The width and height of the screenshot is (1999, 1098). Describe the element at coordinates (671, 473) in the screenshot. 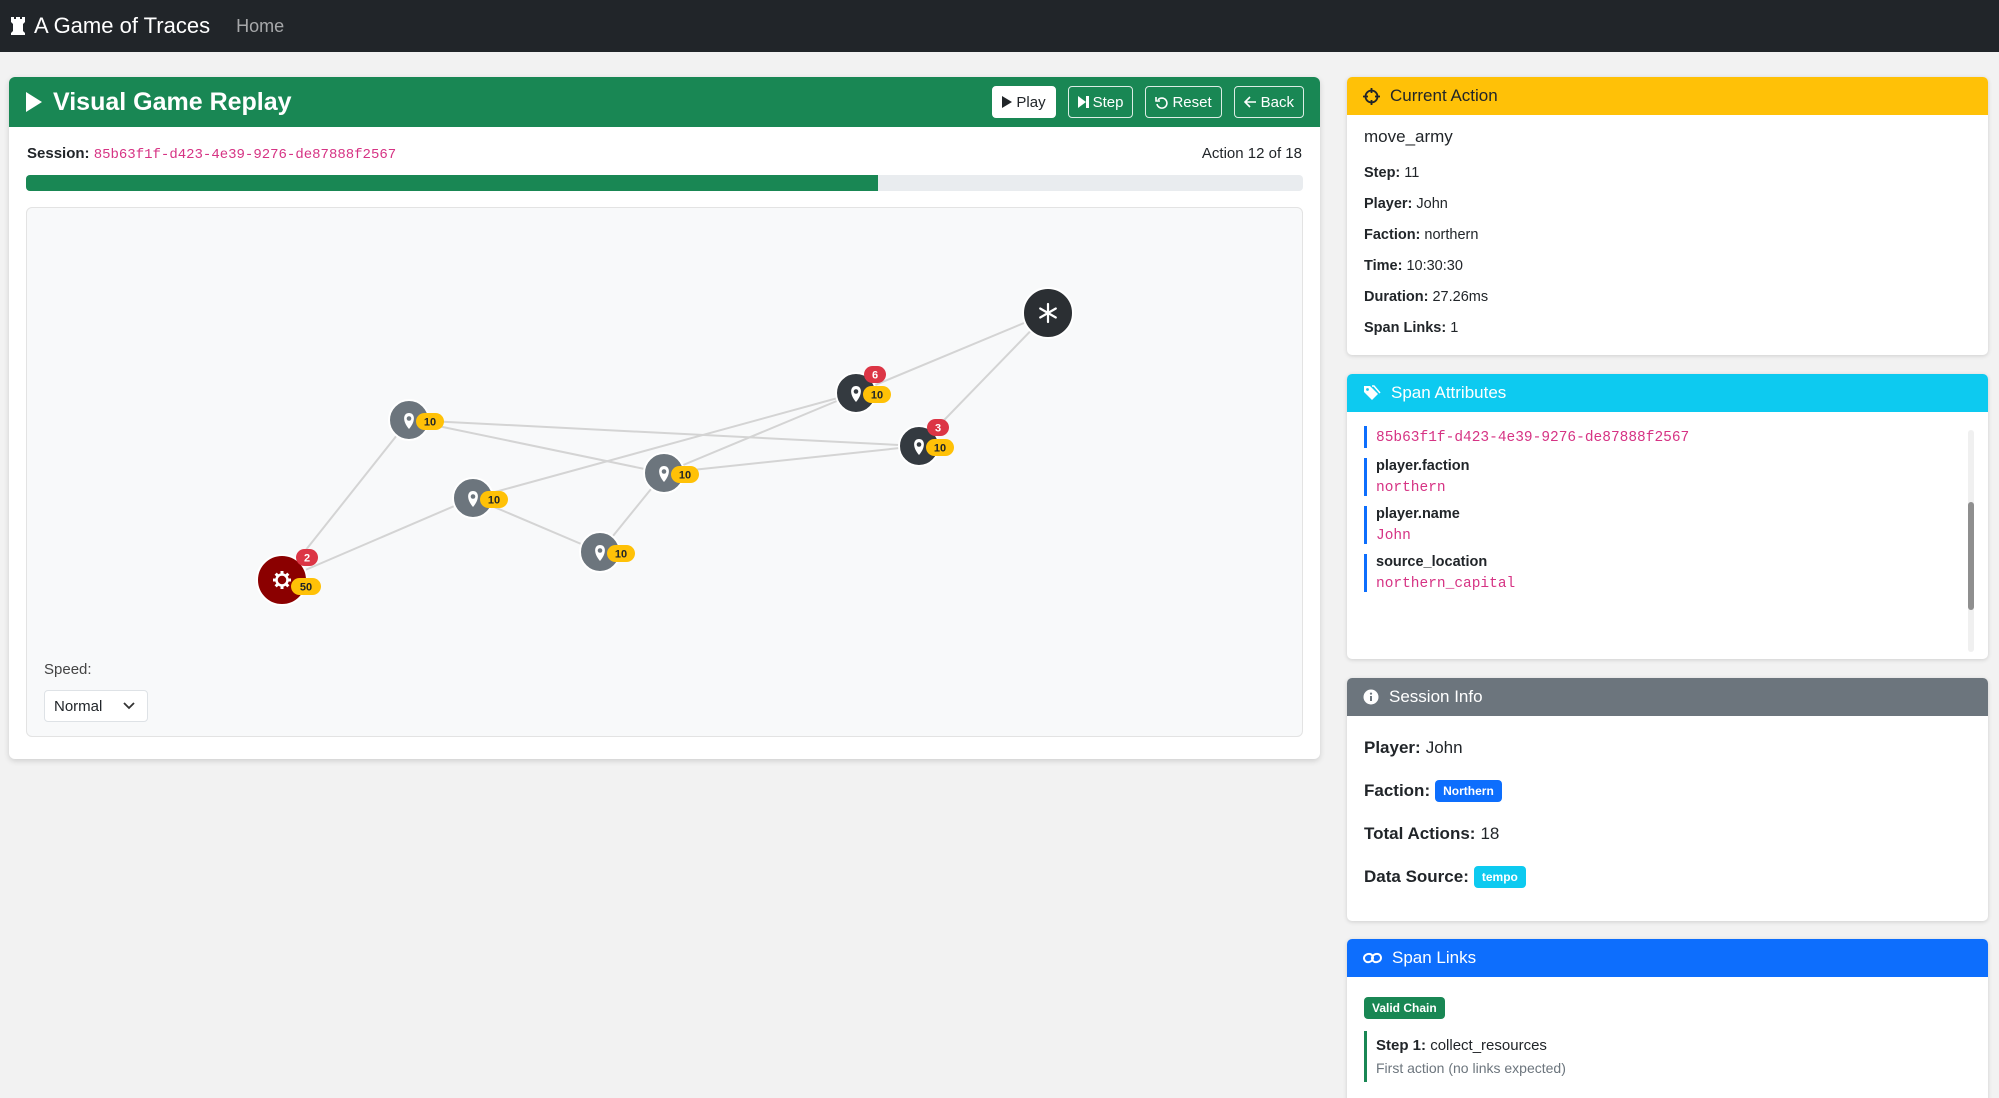

I see `map-node-village-d: 10` at that location.